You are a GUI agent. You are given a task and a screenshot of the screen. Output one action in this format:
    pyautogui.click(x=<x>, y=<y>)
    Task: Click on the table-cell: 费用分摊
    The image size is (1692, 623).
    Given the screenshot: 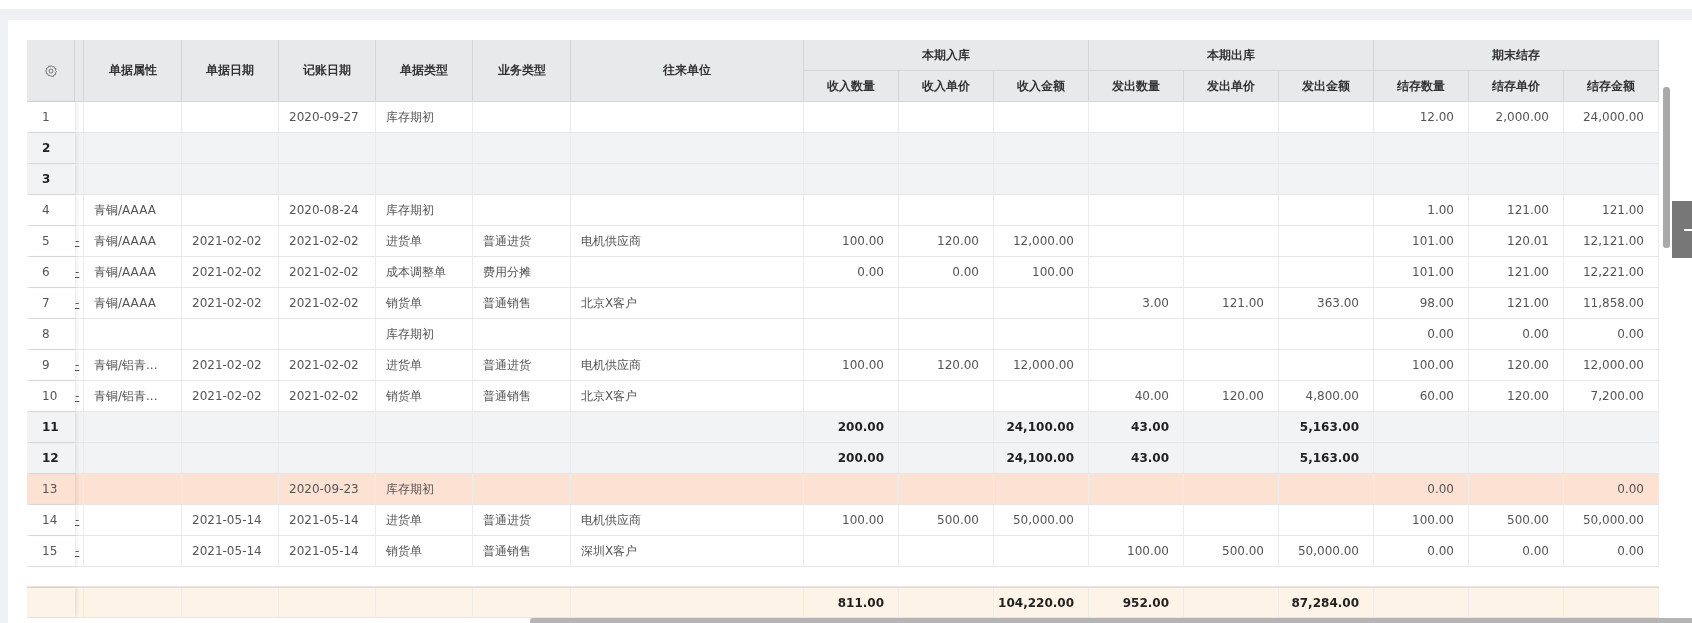 What is the action you would take?
    pyautogui.click(x=522, y=272)
    